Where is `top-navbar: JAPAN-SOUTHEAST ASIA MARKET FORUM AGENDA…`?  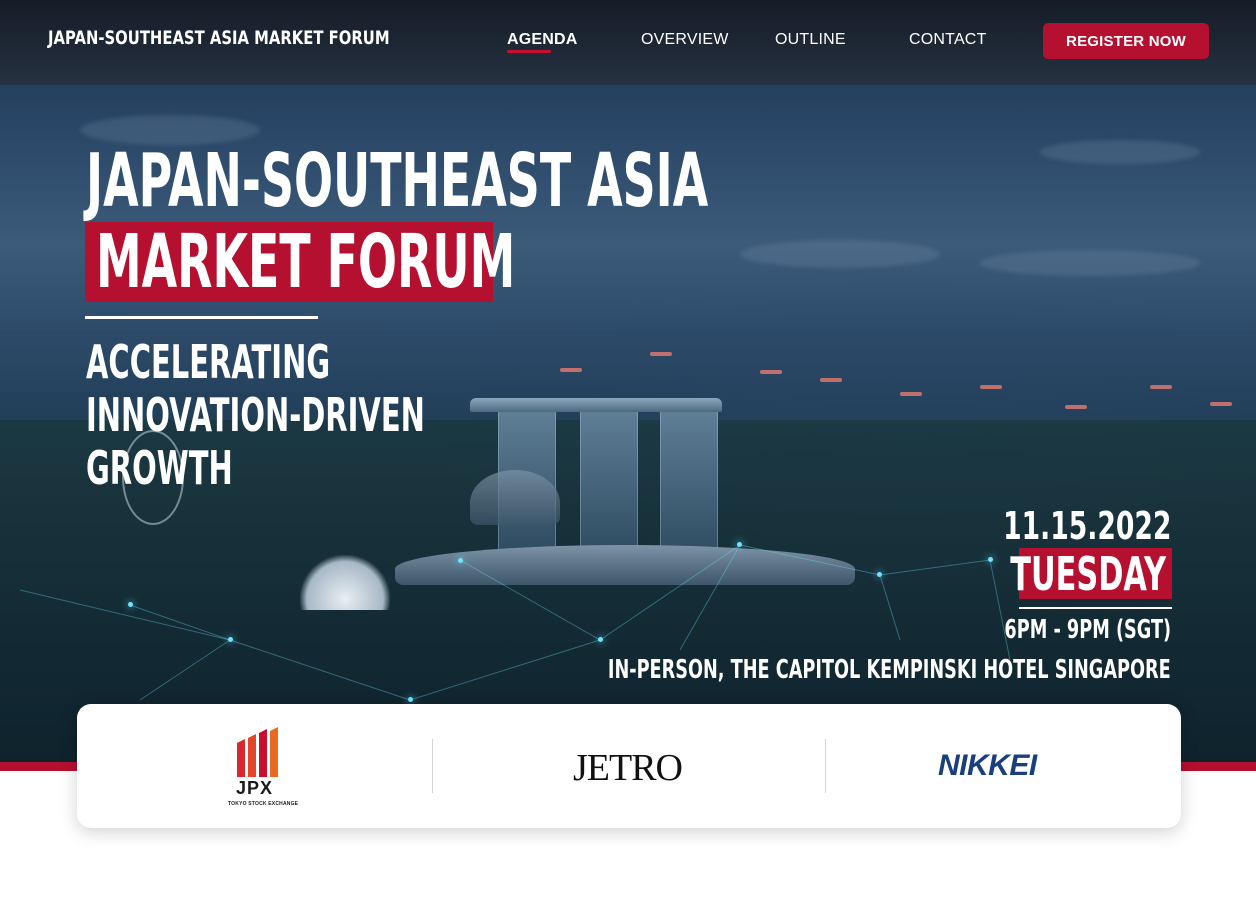
top-navbar: JAPAN-SOUTHEAST ASIA MARKET FORUM AGENDA… is located at coordinates (628, 42).